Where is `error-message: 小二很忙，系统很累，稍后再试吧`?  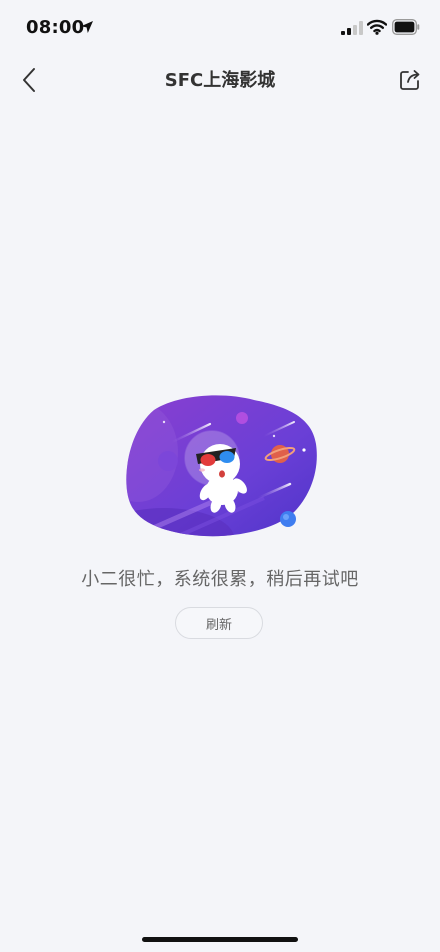 error-message: 小二很忙，系统很累，稍后再试吧 is located at coordinates (220, 579).